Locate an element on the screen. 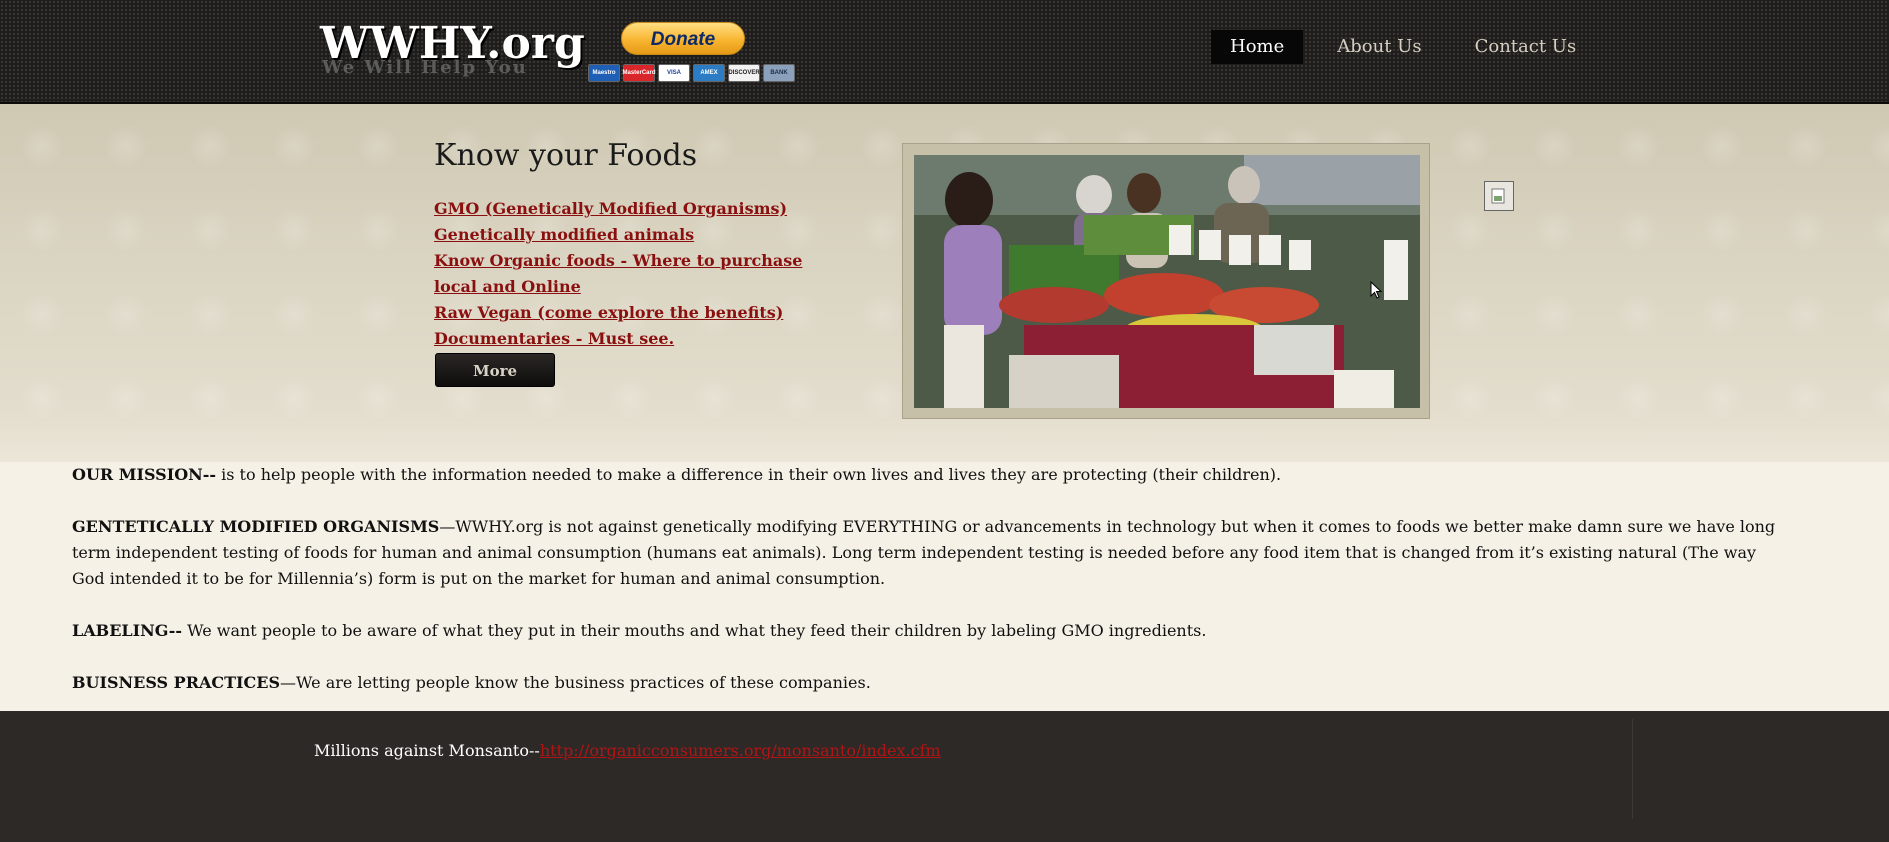 The image size is (1889, 842). discover-card-icon: DISCOVER is located at coordinates (744, 73).